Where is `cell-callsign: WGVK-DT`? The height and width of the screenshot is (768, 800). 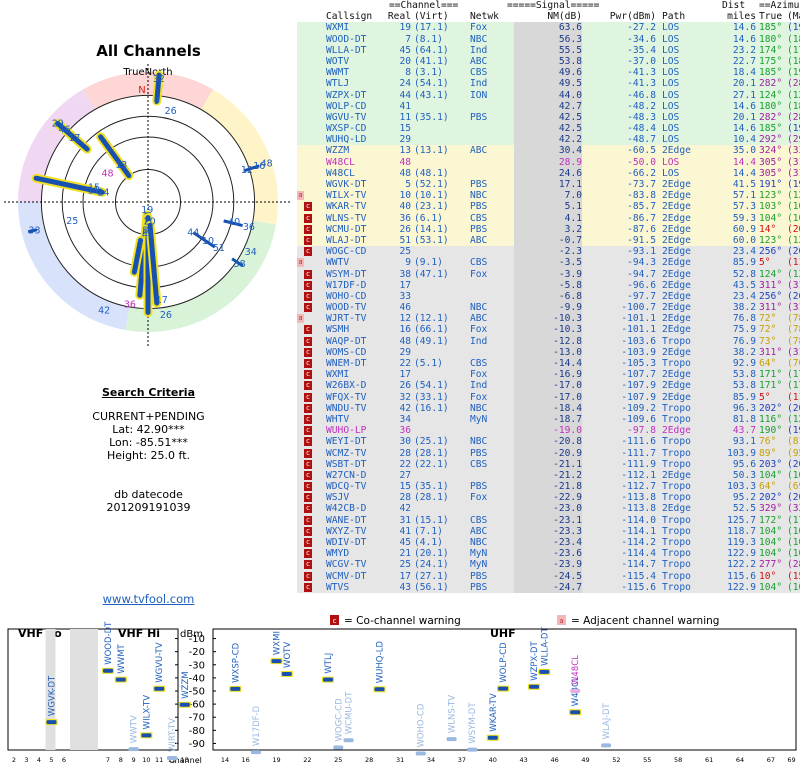 cell-callsign: WGVK-DT is located at coordinates (346, 184).